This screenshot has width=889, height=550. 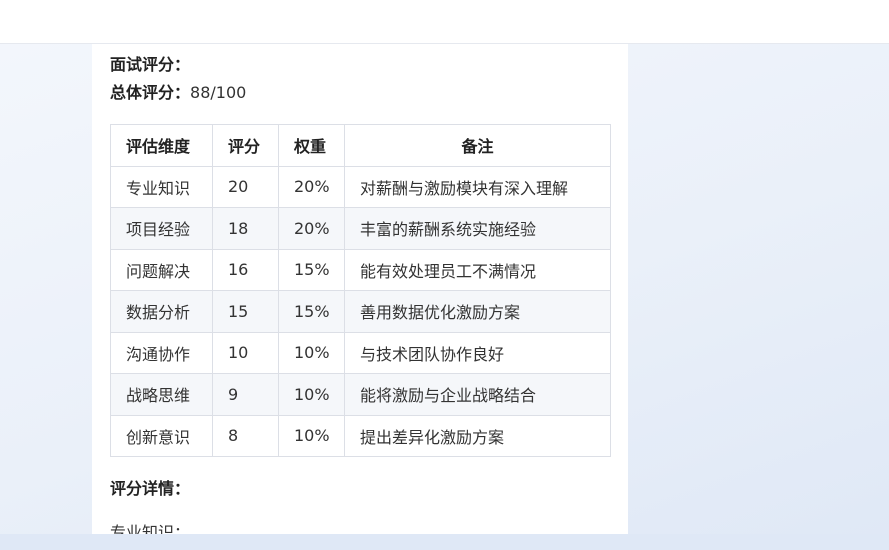 What do you see at coordinates (477, 186) in the screenshot?
I see `cell-note: 对薪酬与激励模块有深入理解` at bounding box center [477, 186].